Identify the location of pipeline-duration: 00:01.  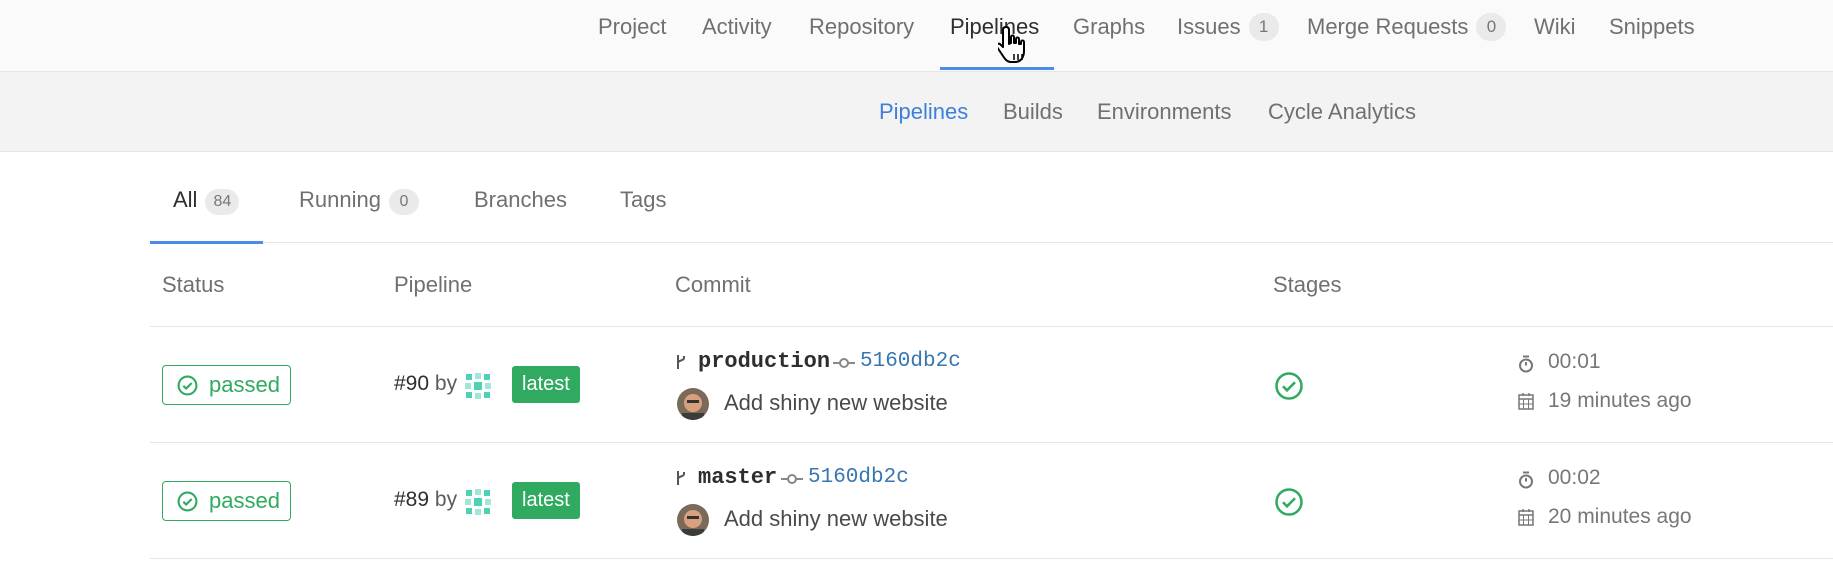
(1574, 361).